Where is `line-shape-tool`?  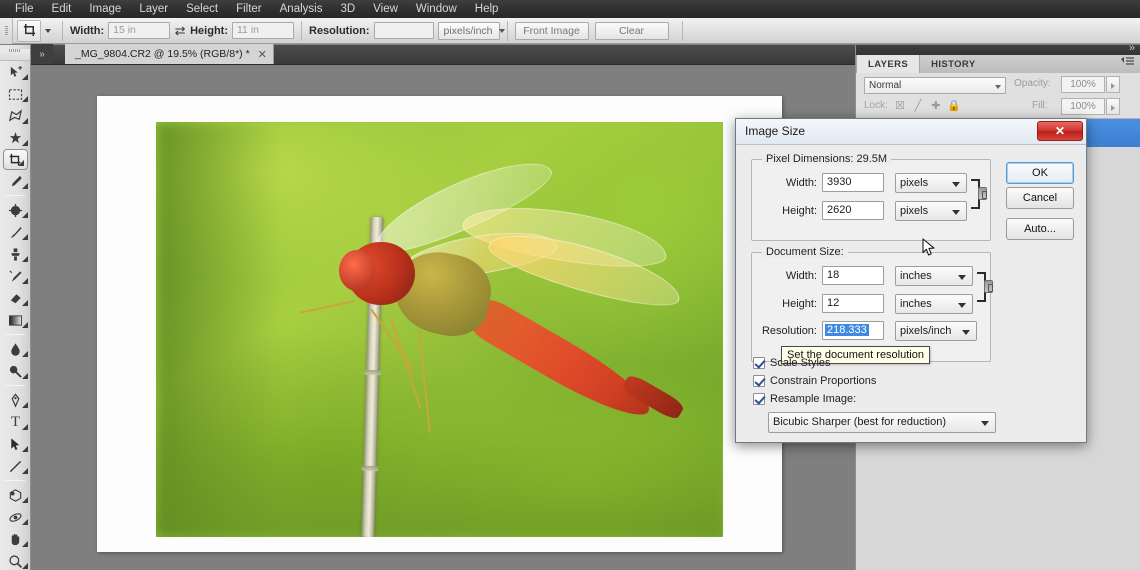
line-shape-tool is located at coordinates (15, 466).